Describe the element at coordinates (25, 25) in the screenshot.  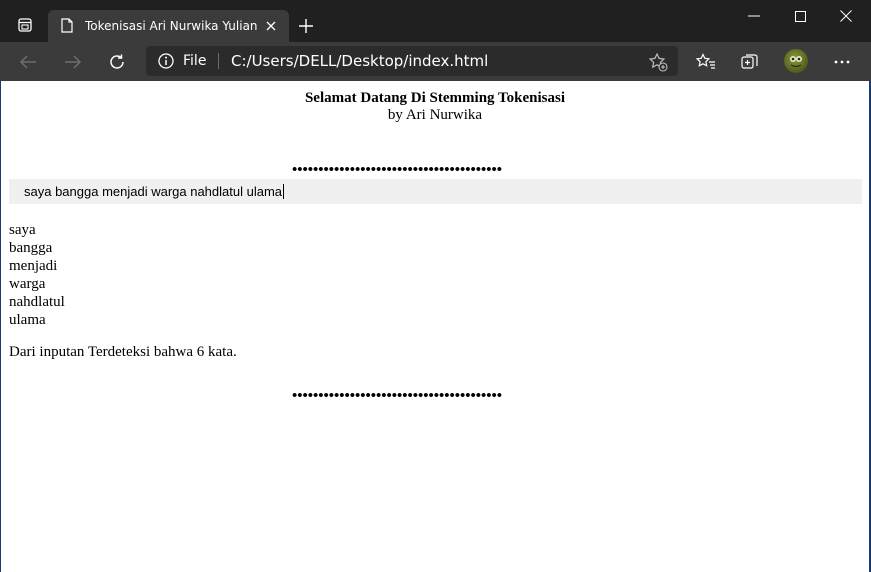
I see `tab-actions-icon` at that location.